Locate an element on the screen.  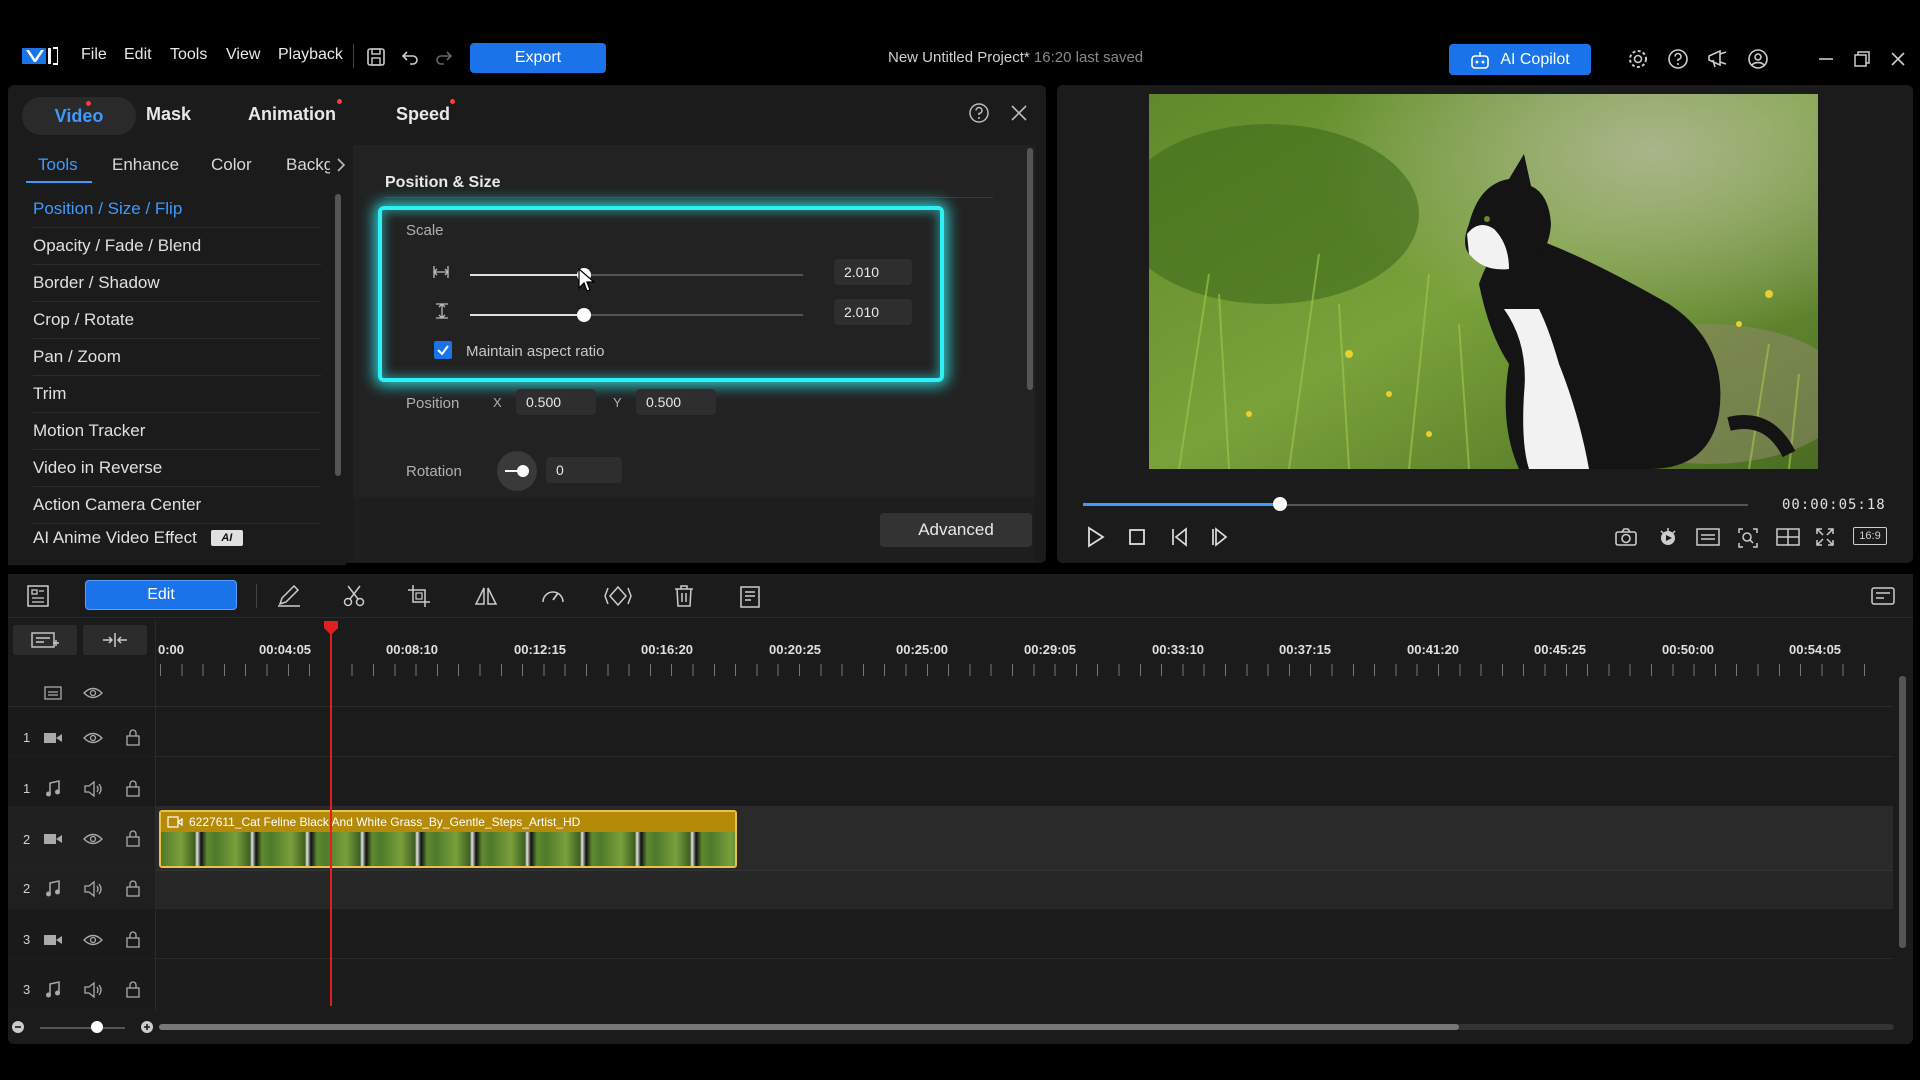
zoom-preview-icon is located at coordinates (1748, 538).